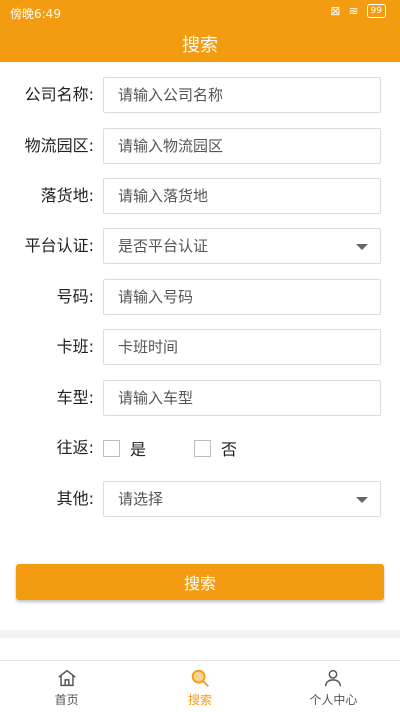 Image resolution: width=400 pixels, height=712 pixels. Describe the element at coordinates (200, 582) in the screenshot. I see `search-button: 搜索` at that location.